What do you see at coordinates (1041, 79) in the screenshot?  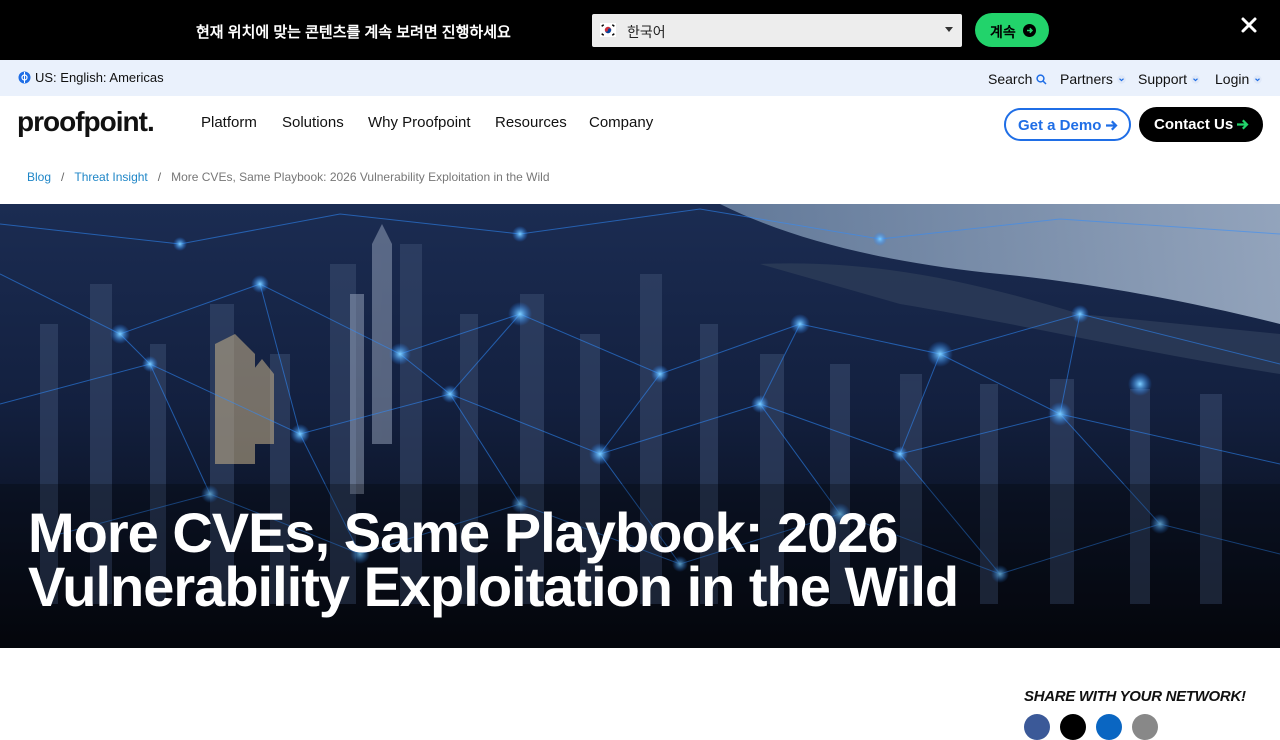 I see `search-icon` at bounding box center [1041, 79].